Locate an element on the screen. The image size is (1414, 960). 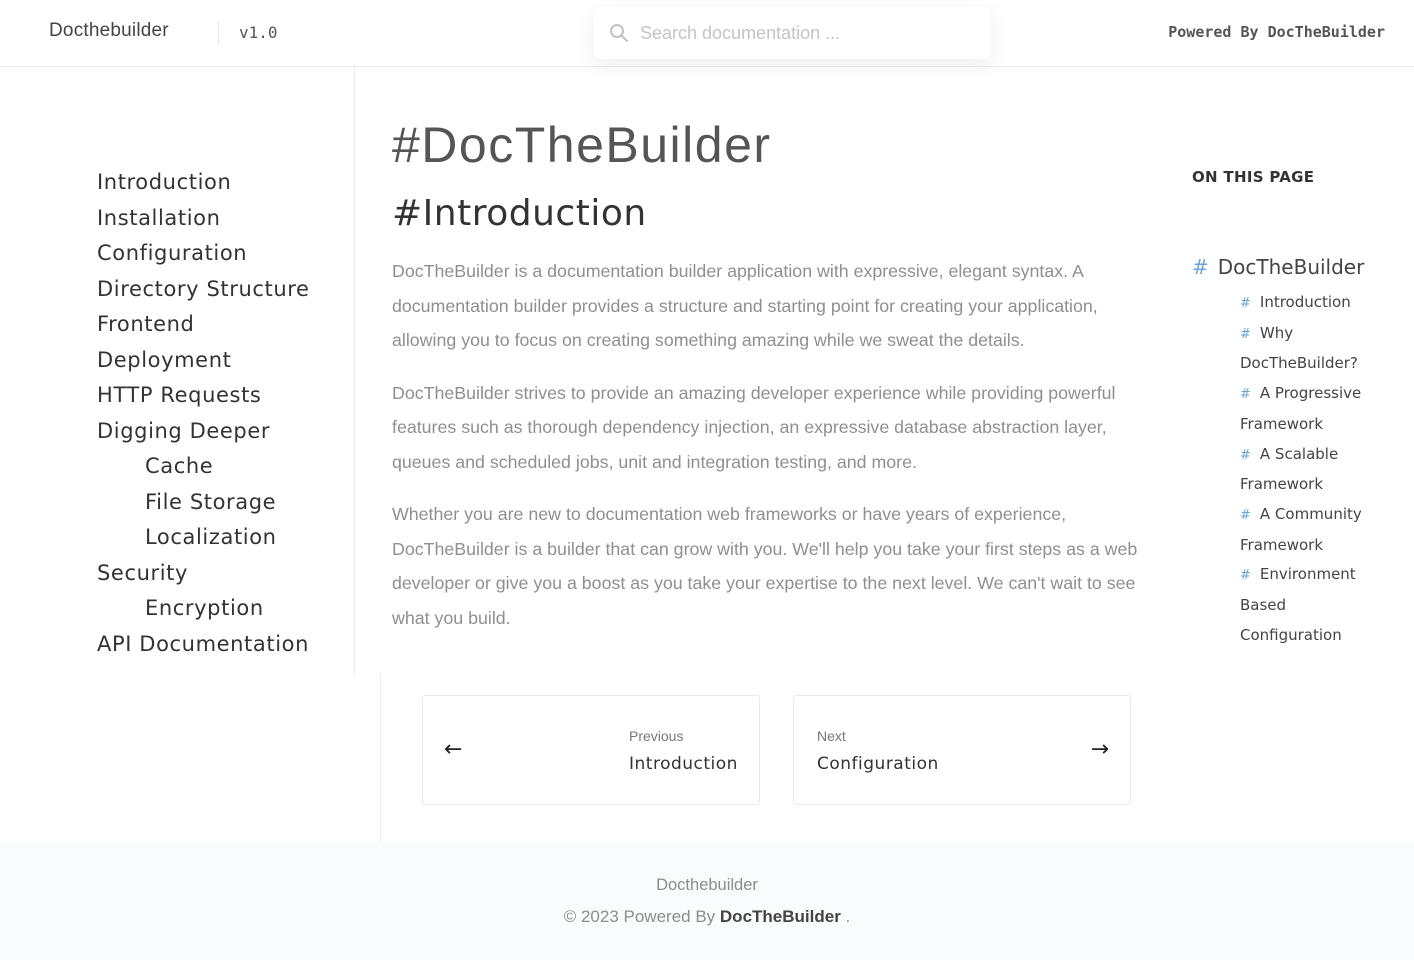
toc-item-label: Introduction is located at coordinates (1305, 302).